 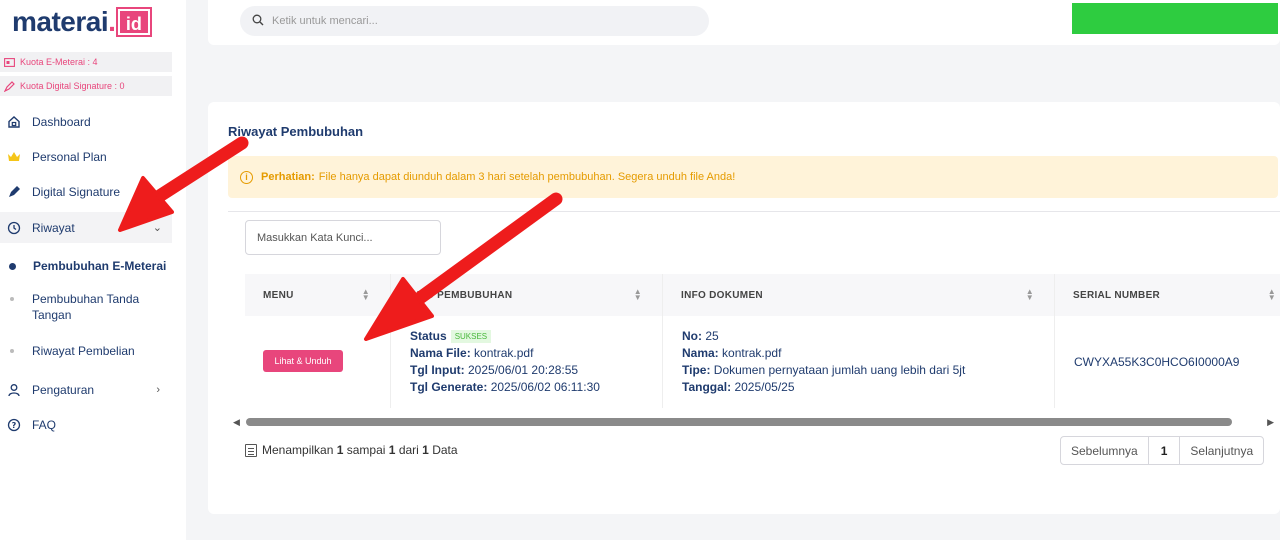 What do you see at coordinates (157, 228) in the screenshot?
I see `chevron-down-icon: ⌄` at bounding box center [157, 228].